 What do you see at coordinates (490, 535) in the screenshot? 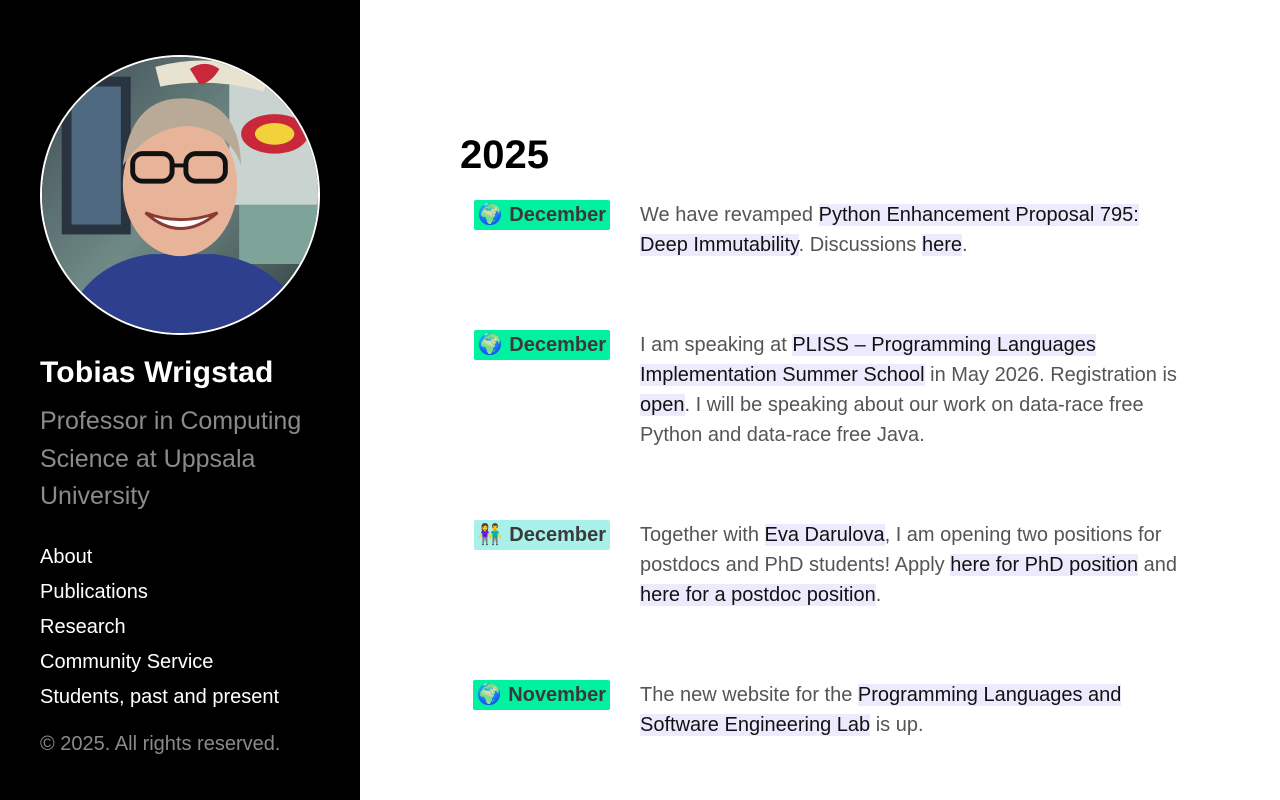
I see `people-icon: 👫` at bounding box center [490, 535].